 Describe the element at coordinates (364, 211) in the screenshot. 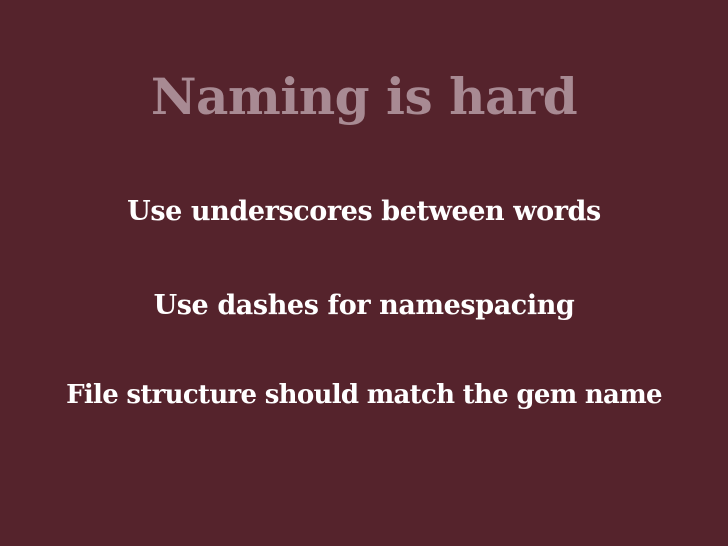

I see `bullet-underscores: Use underscores between words` at that location.